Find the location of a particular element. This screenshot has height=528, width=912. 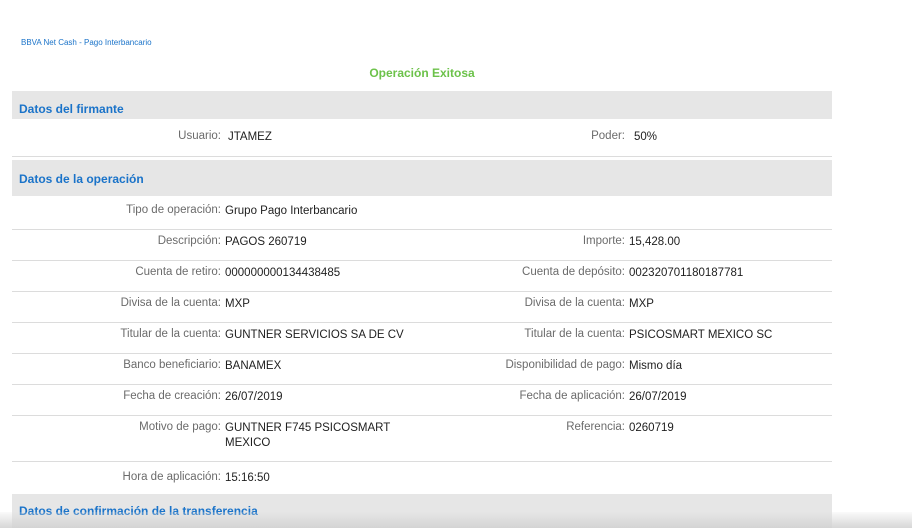

operation-field-label: Tipo de operación: is located at coordinates (173, 210).